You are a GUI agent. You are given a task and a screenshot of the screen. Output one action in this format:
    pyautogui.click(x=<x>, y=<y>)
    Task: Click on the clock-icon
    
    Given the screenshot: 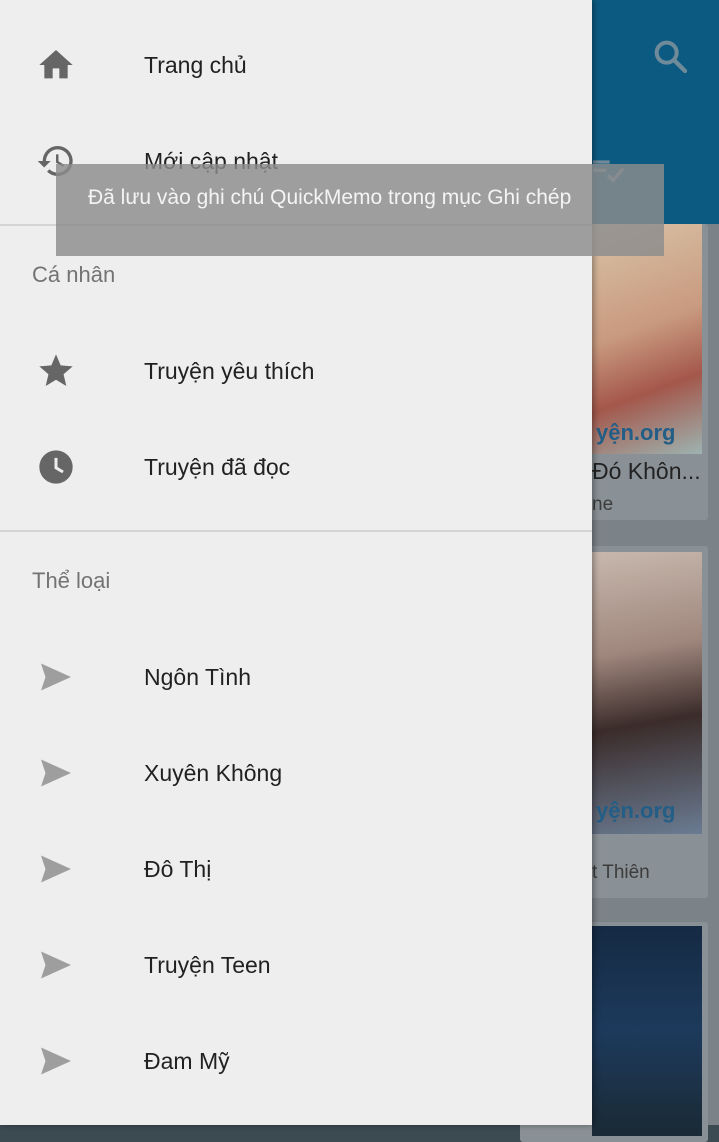 What is the action you would take?
    pyautogui.click(x=56, y=467)
    